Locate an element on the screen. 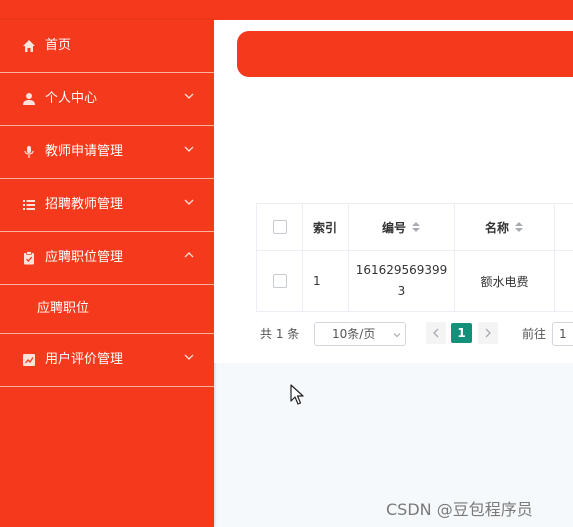 The image size is (573, 527). chevron-left-icon is located at coordinates (436, 333).